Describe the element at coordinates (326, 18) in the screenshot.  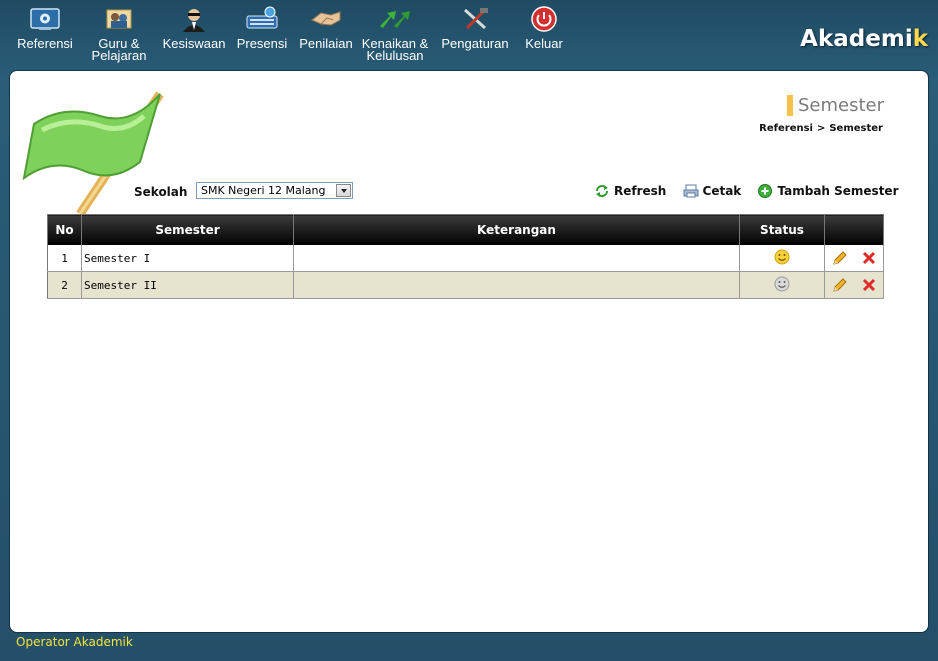
I see `handshake-icon` at that location.